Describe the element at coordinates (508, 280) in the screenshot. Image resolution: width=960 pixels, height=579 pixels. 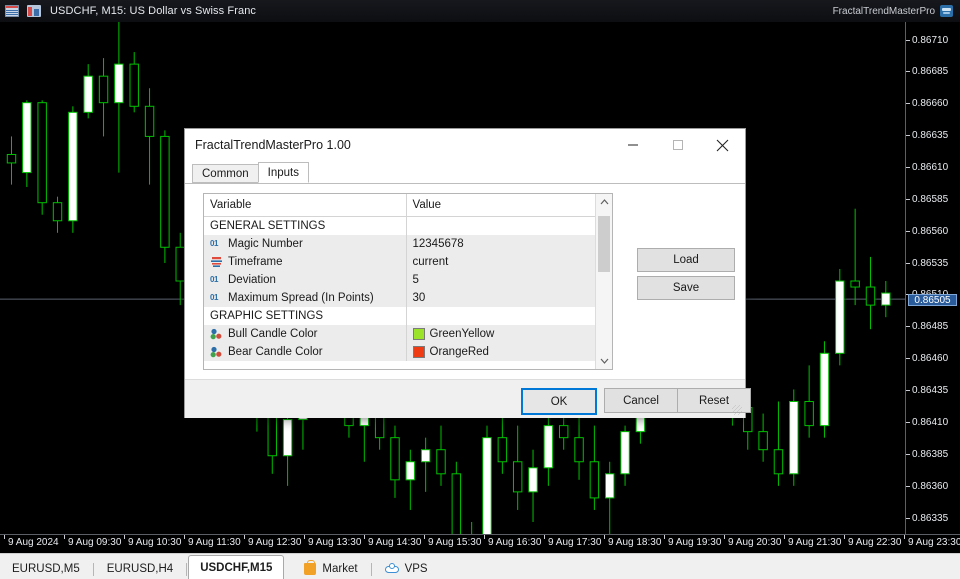
I see `value-cell: 5` at that location.